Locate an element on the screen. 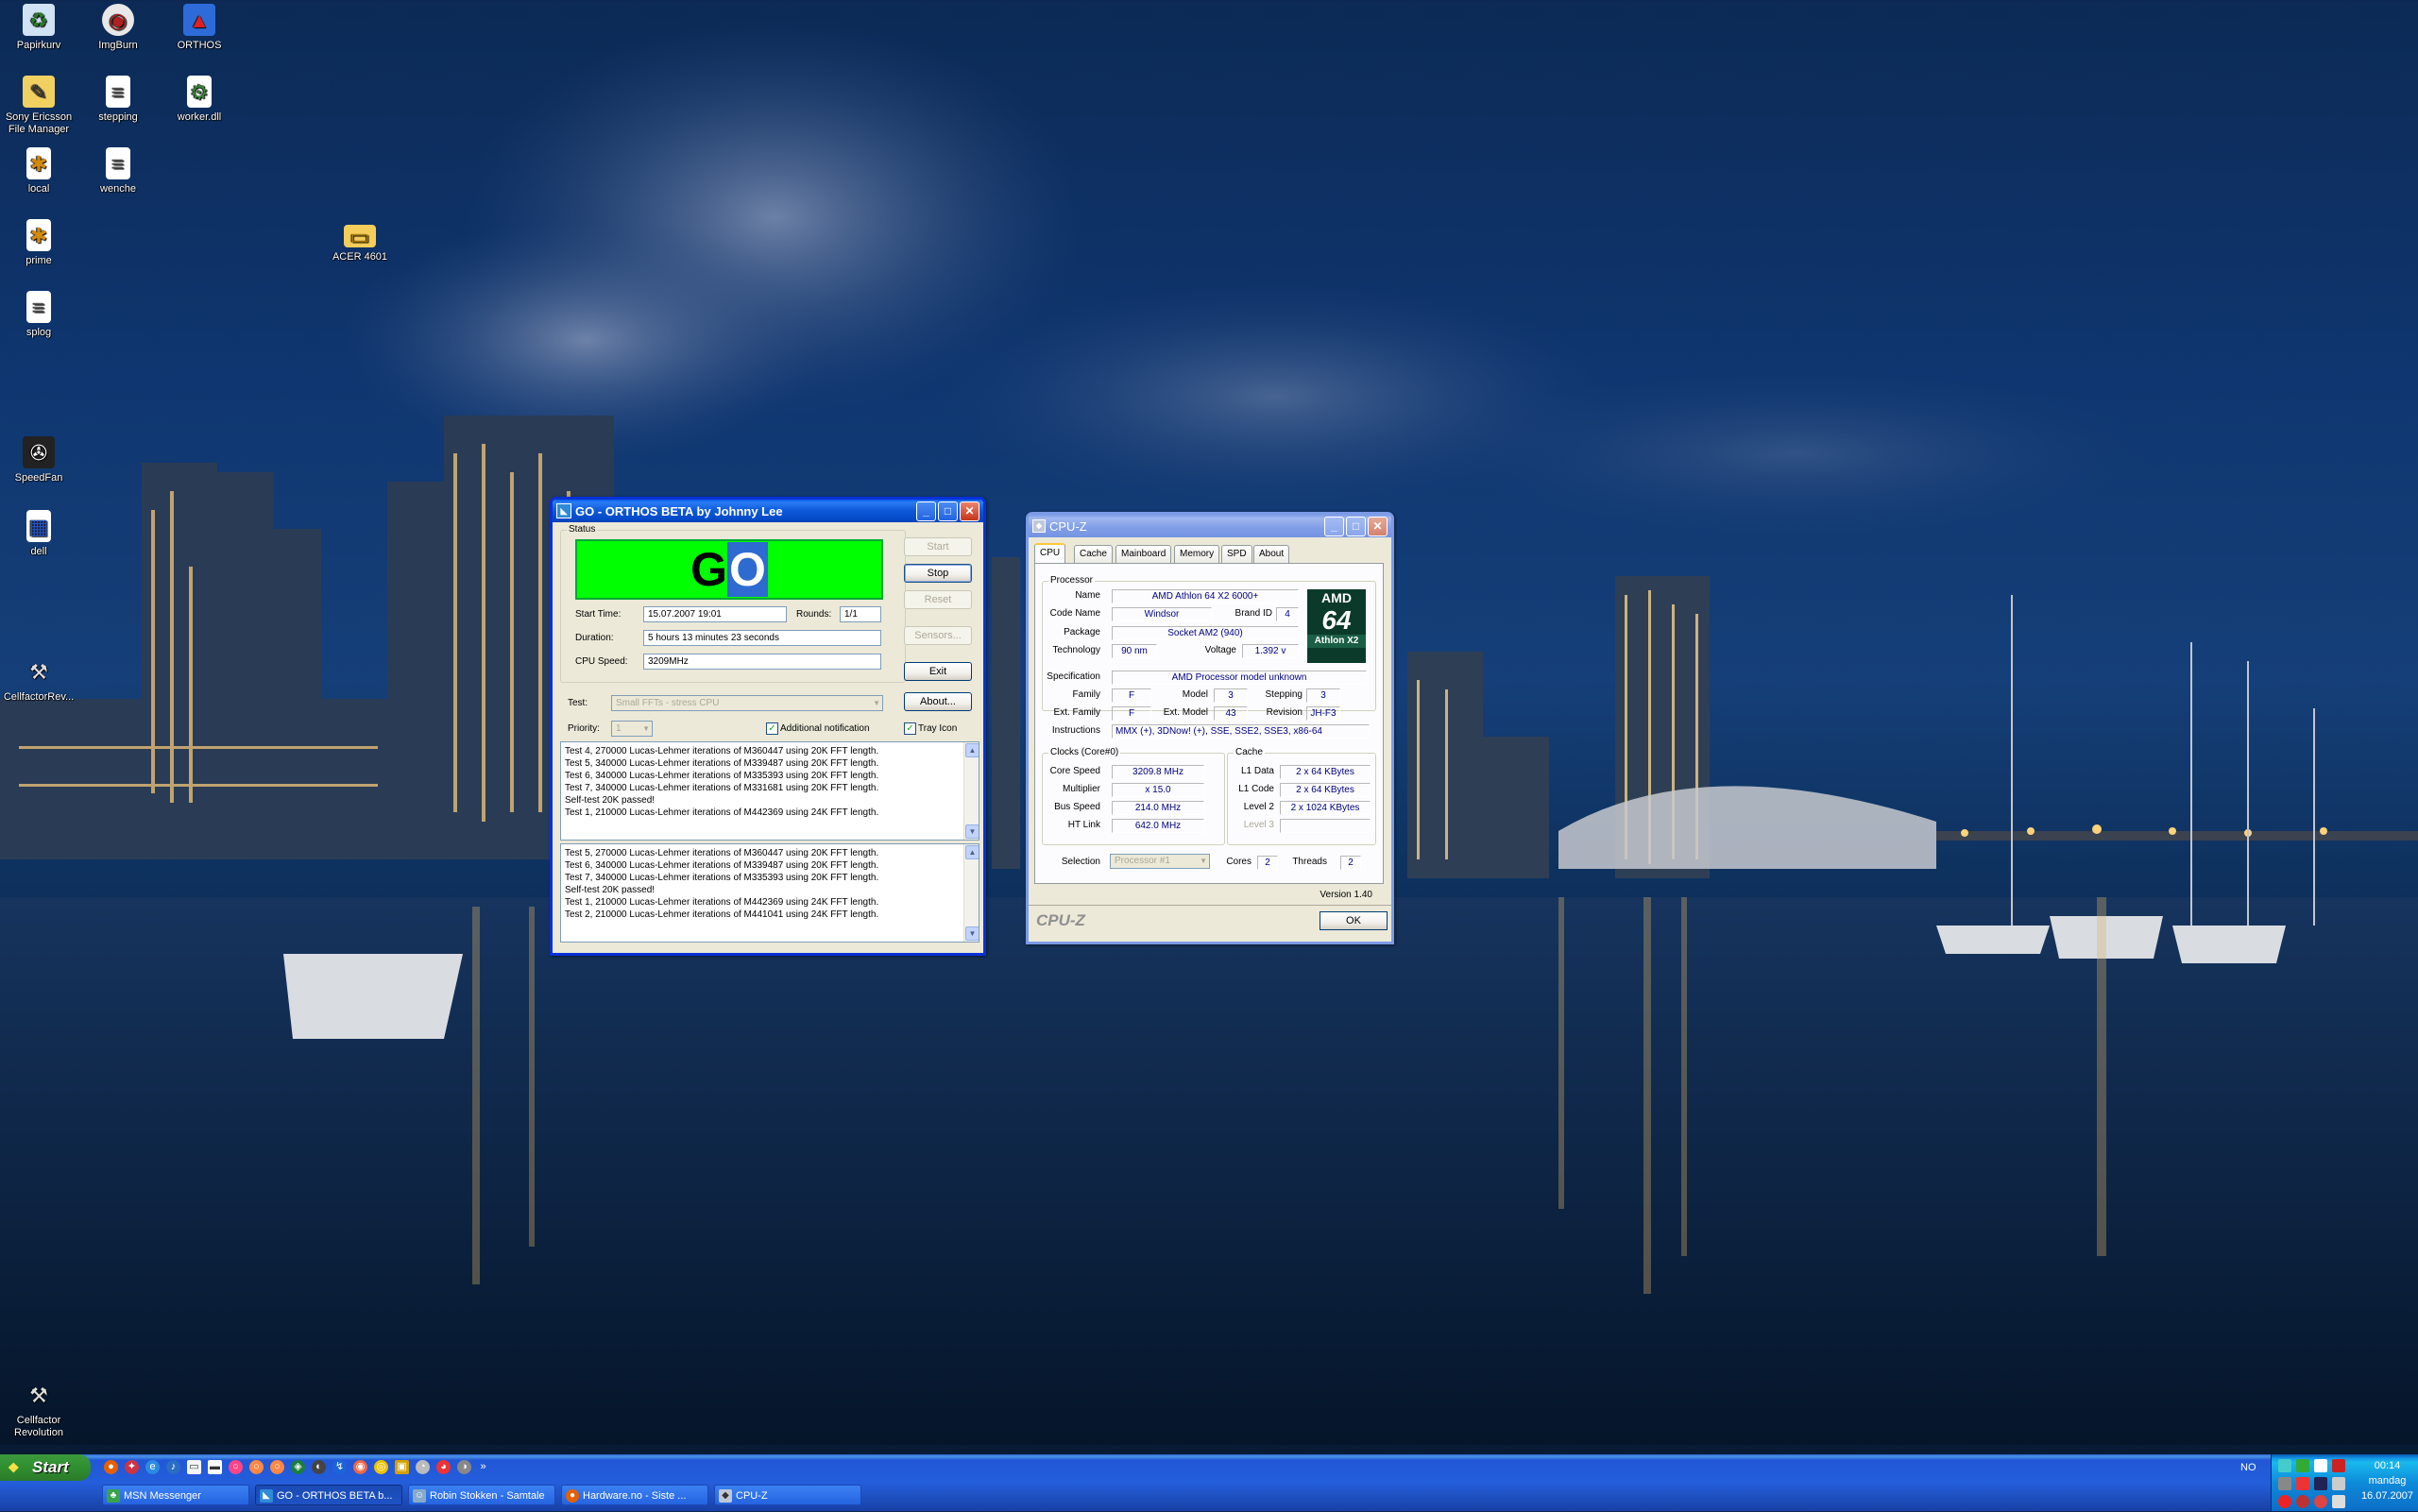 The height and width of the screenshot is (1512, 2418). selection-select: Processor #1 ▼ is located at coordinates (1160, 862).